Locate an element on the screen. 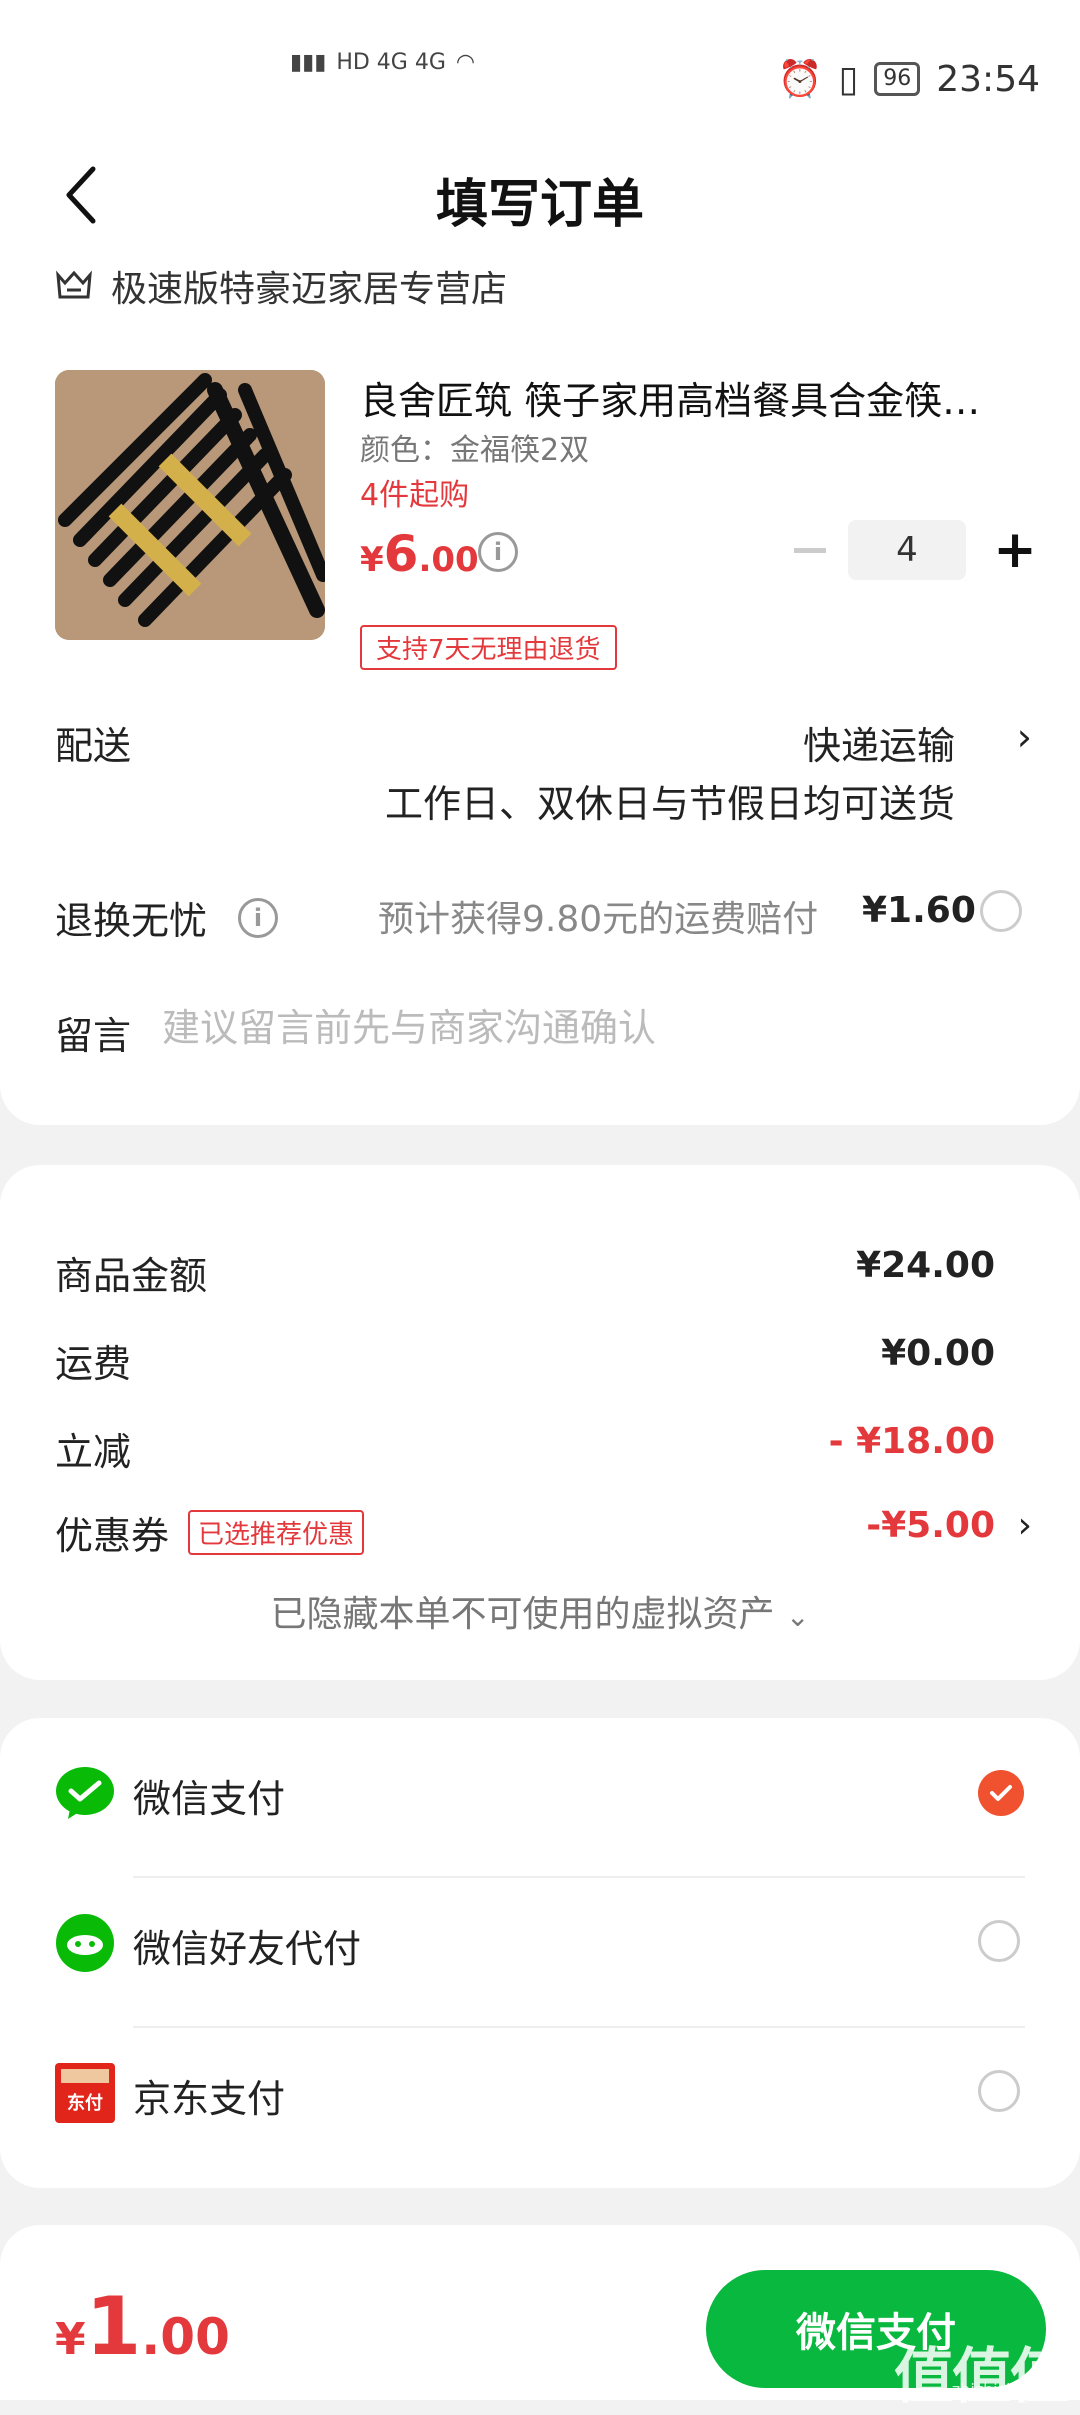  store-name: 极速版特豪迈家居专营店 is located at coordinates (309, 289).